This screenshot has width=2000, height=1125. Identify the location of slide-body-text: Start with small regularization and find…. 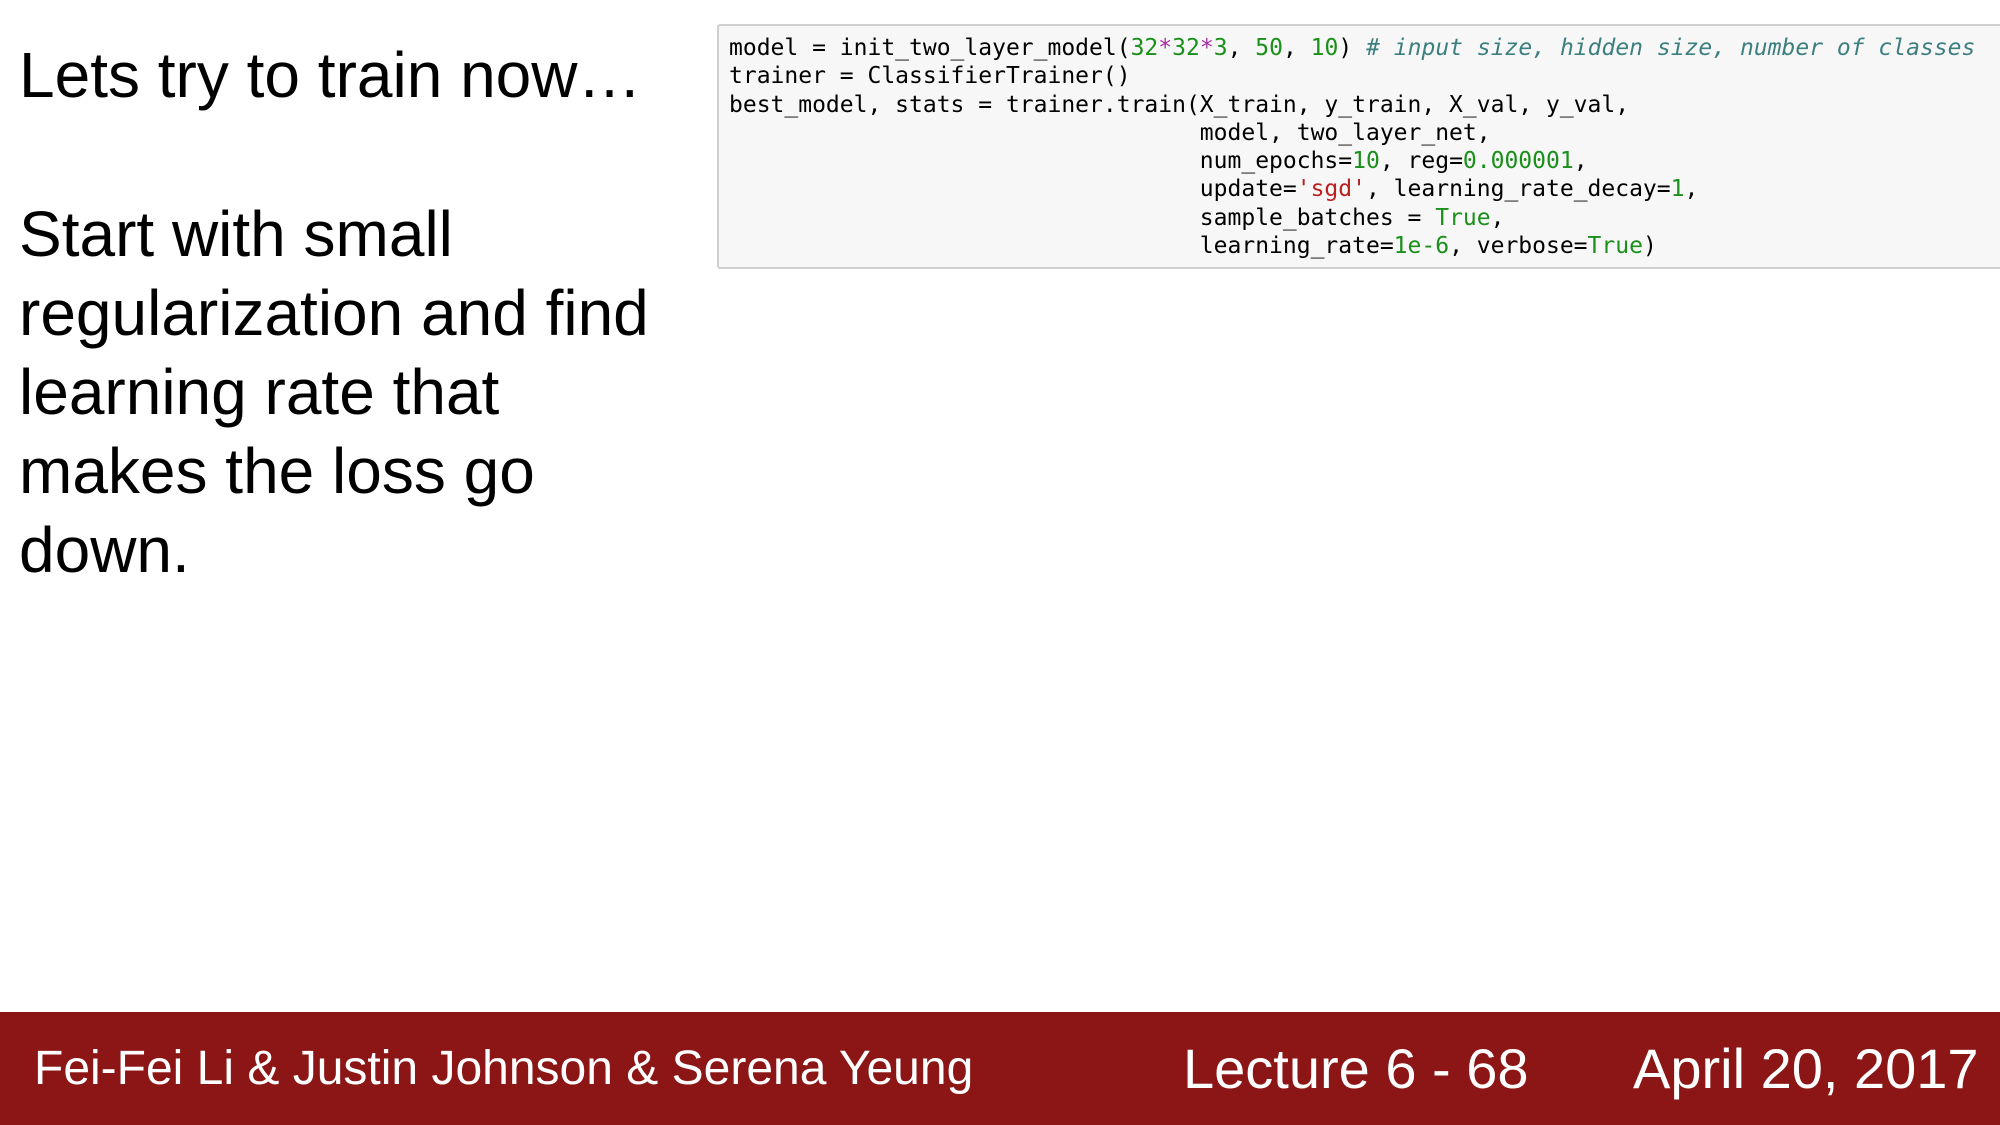
(359, 392).